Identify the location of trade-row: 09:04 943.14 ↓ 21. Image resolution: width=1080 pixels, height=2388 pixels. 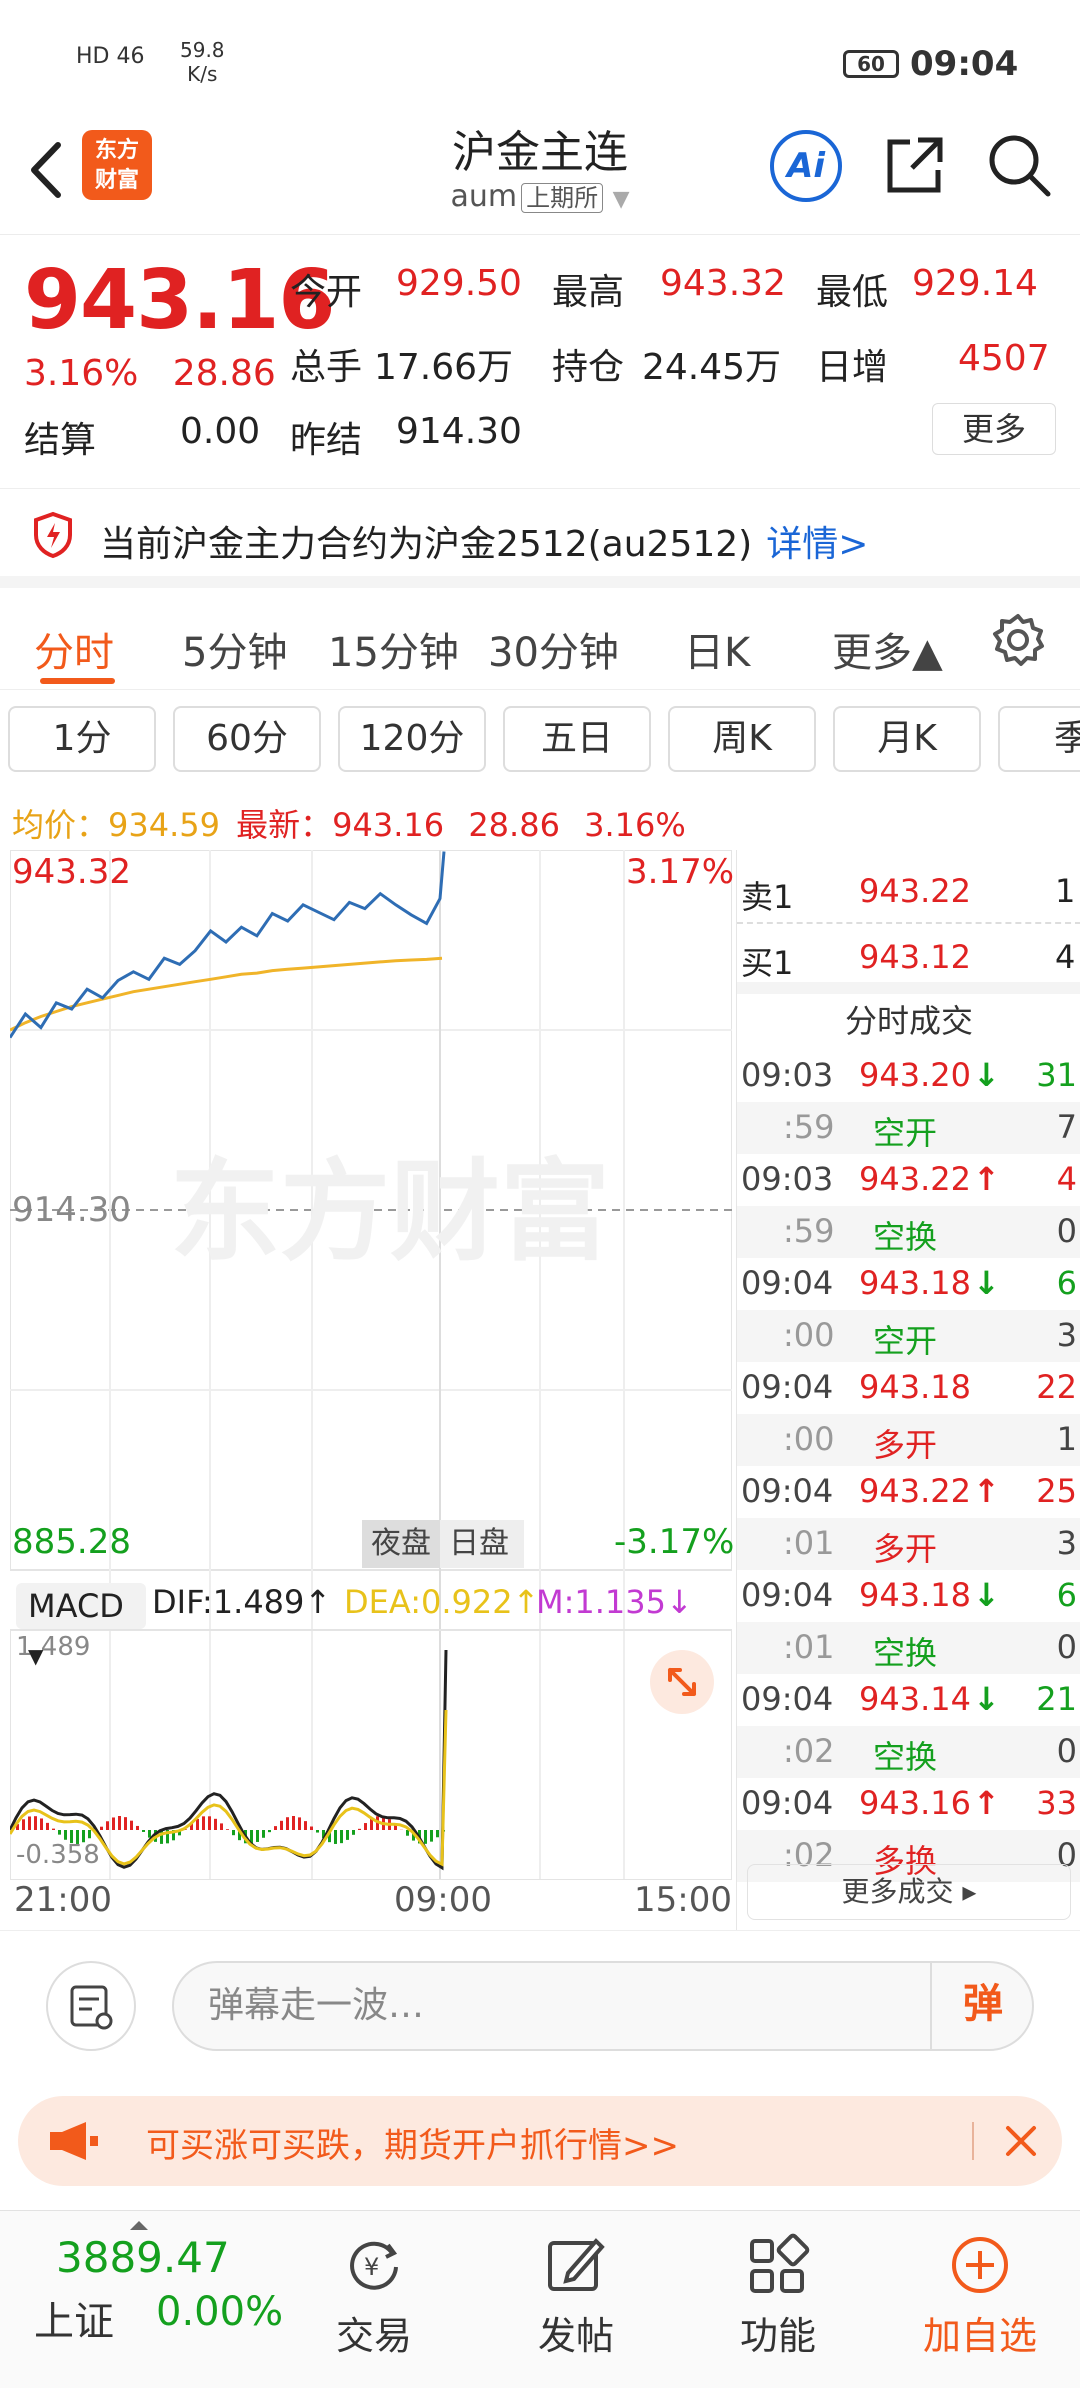
(908, 1700).